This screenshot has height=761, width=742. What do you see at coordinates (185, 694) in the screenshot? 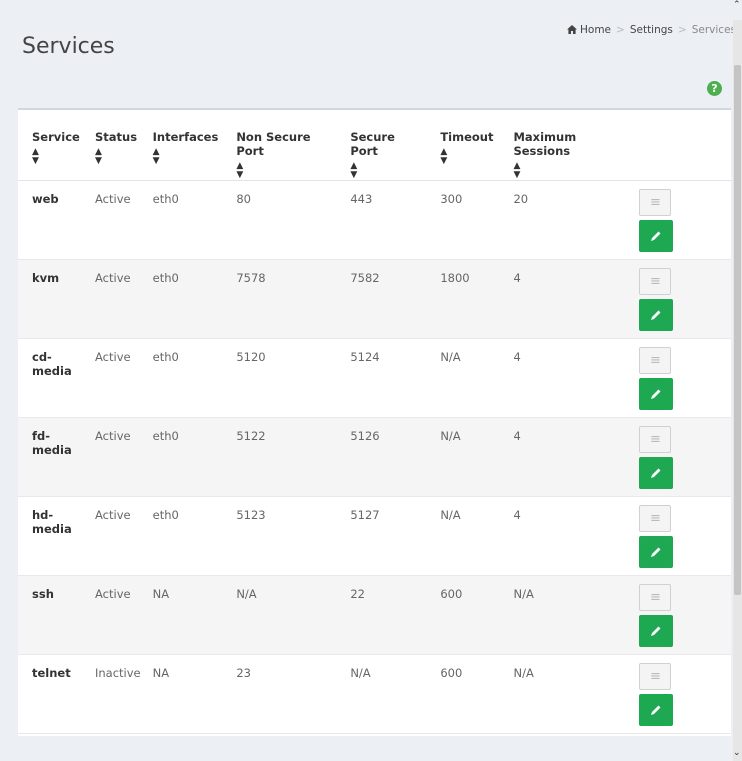
I see `interfaces-value: NA` at bounding box center [185, 694].